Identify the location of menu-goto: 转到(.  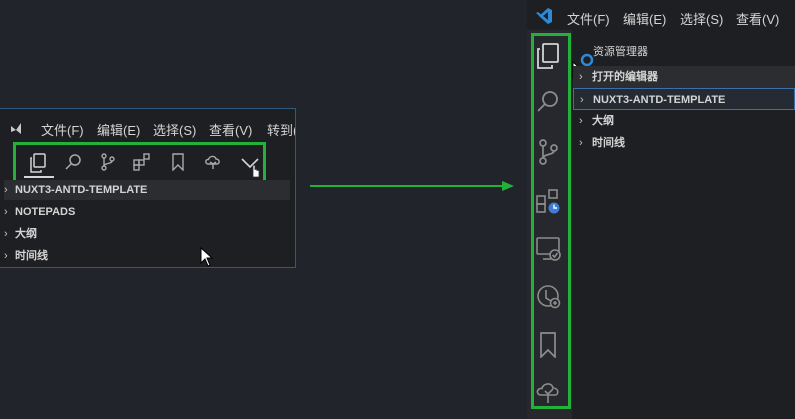
(281, 129).